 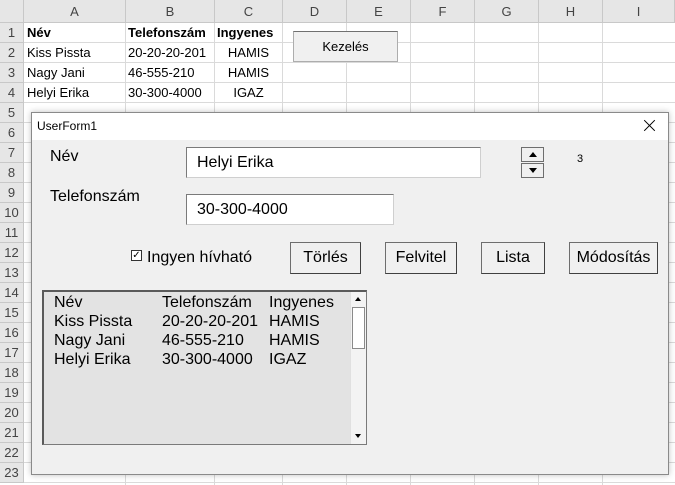 I want to click on arrow-up-icon, so click(x=532, y=154).